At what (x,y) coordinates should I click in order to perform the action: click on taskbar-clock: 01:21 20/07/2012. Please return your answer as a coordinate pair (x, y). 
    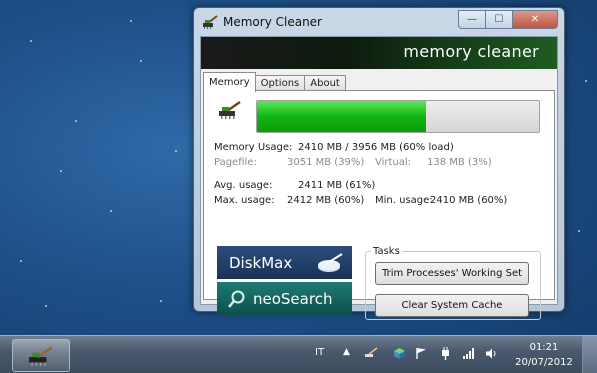
    Looking at the image, I should click on (544, 355).